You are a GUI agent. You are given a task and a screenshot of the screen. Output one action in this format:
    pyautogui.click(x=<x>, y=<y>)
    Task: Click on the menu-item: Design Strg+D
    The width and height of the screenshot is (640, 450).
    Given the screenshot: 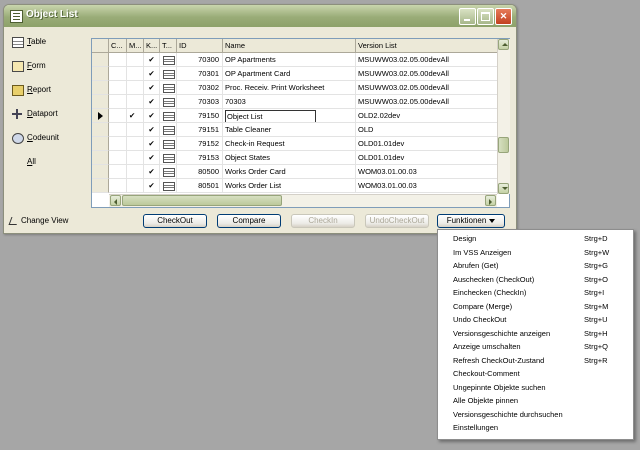 What is the action you would take?
    pyautogui.click(x=535, y=239)
    